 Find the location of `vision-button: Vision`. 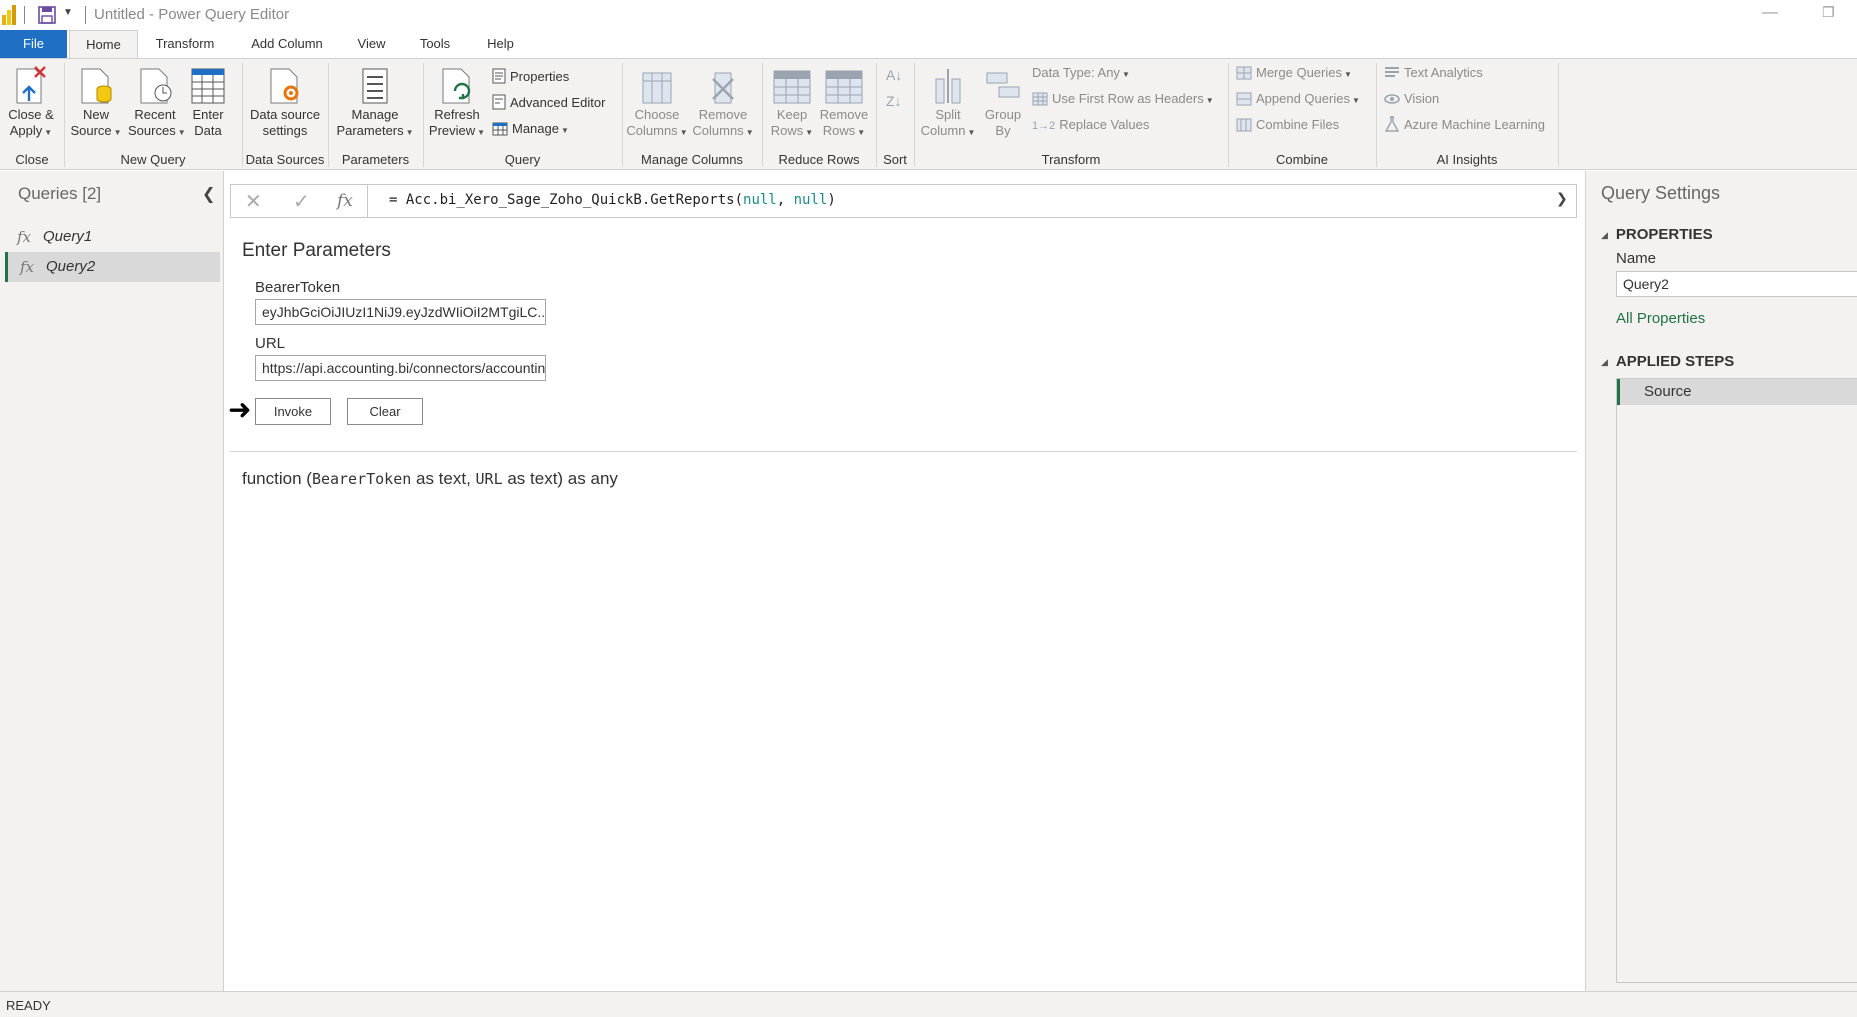

vision-button: Vision is located at coordinates (1411, 99).